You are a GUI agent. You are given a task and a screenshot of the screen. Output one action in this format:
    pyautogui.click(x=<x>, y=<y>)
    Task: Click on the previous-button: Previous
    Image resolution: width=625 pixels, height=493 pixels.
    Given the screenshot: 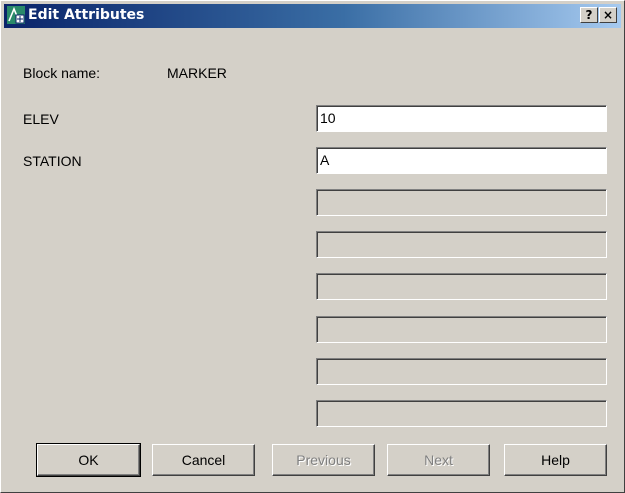 What is the action you would take?
    pyautogui.click(x=323, y=460)
    